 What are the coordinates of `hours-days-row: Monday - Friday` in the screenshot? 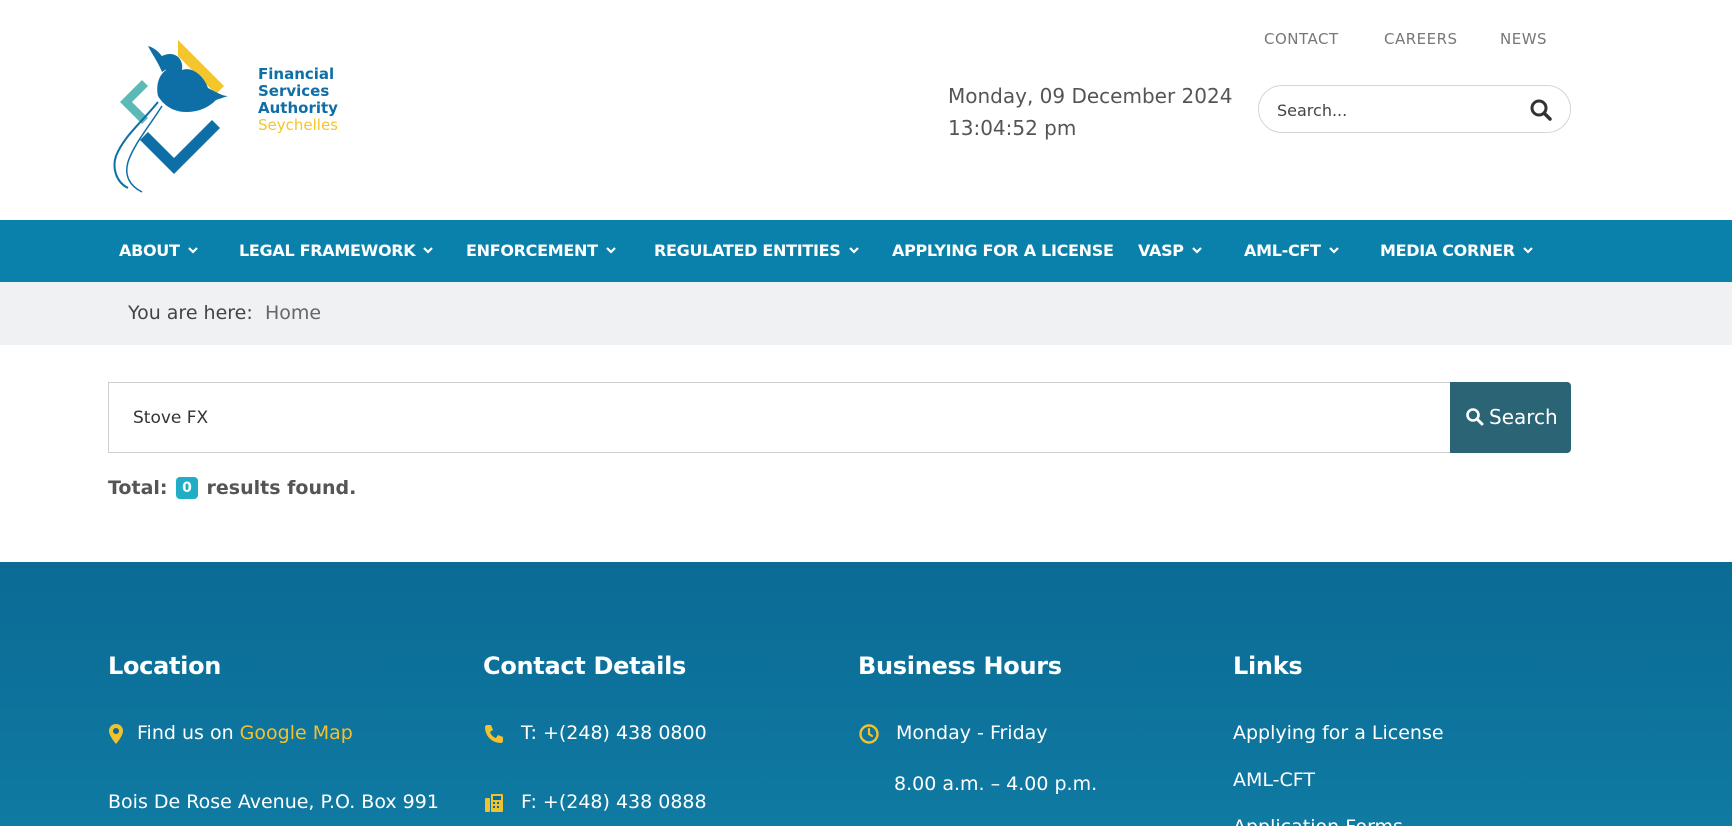 It's located at (953, 733).